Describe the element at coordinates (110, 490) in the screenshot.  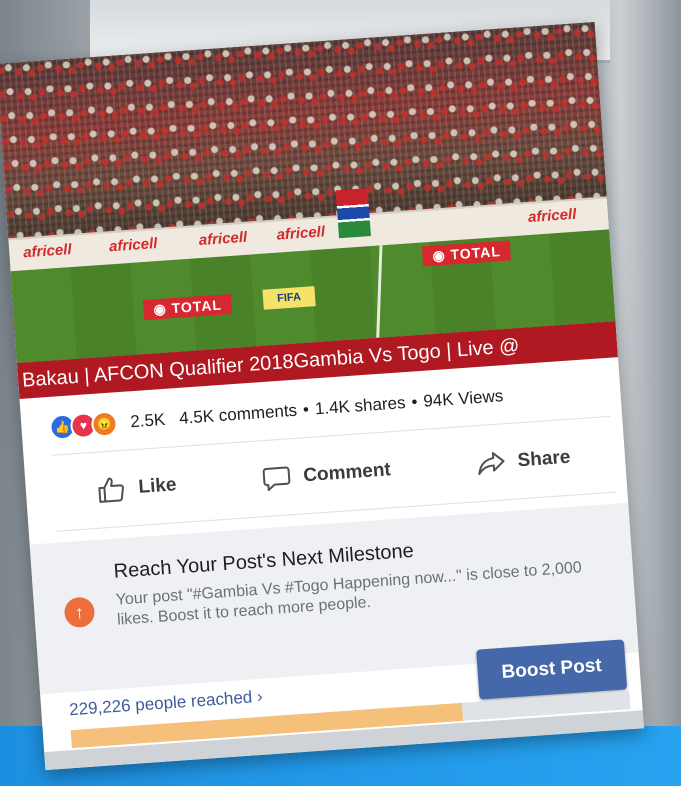
I see `thumbs-up-icon` at that location.